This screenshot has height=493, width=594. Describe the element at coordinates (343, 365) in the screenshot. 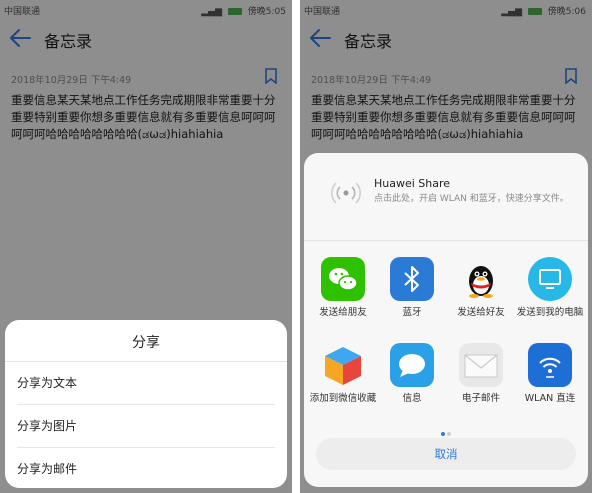

I see `wechat-favorites-icon` at that location.